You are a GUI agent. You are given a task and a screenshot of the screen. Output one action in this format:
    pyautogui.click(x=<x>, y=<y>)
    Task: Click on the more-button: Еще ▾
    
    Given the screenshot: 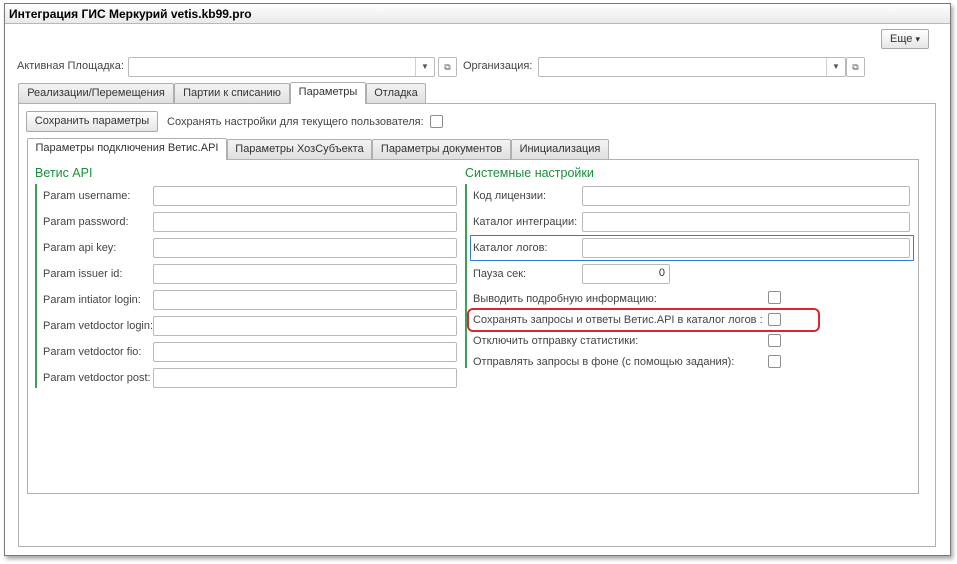 What is the action you would take?
    pyautogui.click(x=905, y=39)
    